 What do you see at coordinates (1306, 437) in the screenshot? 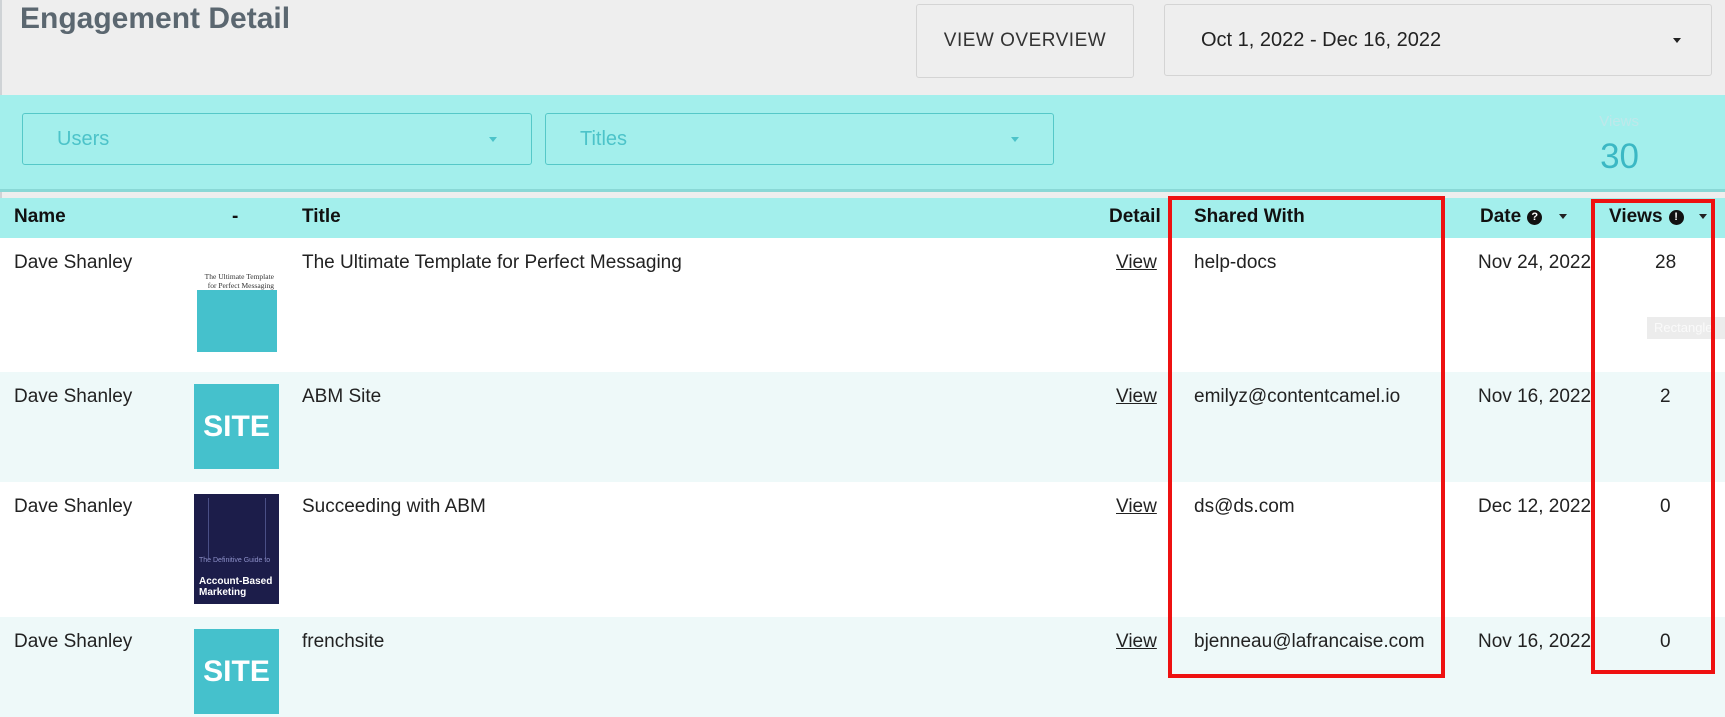
I see `shared-with-highlight-box` at bounding box center [1306, 437].